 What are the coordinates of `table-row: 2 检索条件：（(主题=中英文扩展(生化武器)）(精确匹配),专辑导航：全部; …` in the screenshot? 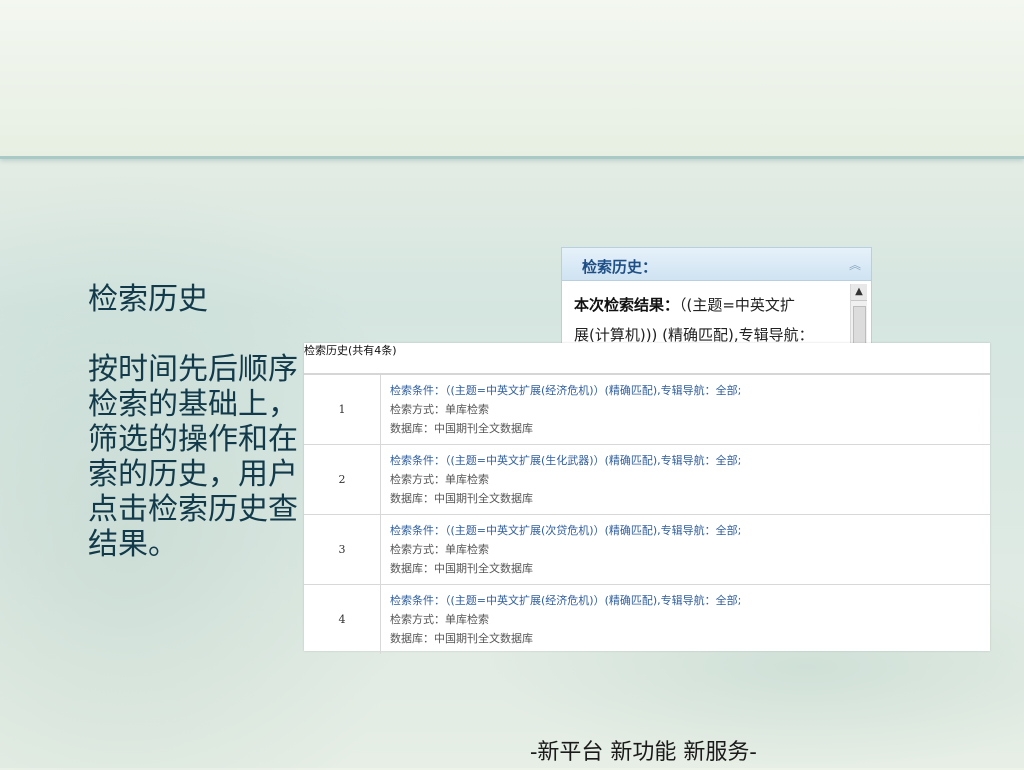 It's located at (647, 480).